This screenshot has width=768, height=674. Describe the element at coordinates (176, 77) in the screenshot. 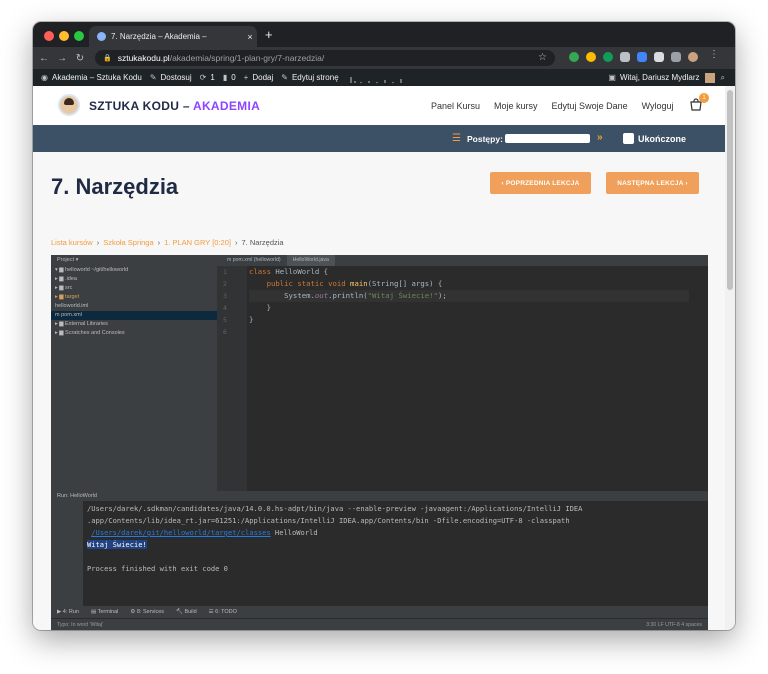

I see `customize-label: Dostosuj` at that location.